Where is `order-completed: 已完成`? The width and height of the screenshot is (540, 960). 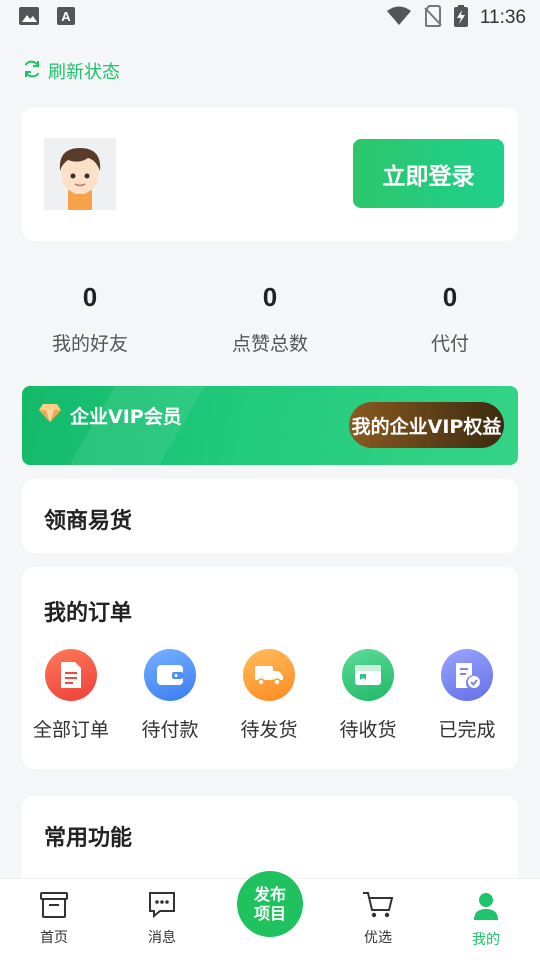
order-completed: 已完成 is located at coordinates (467, 695).